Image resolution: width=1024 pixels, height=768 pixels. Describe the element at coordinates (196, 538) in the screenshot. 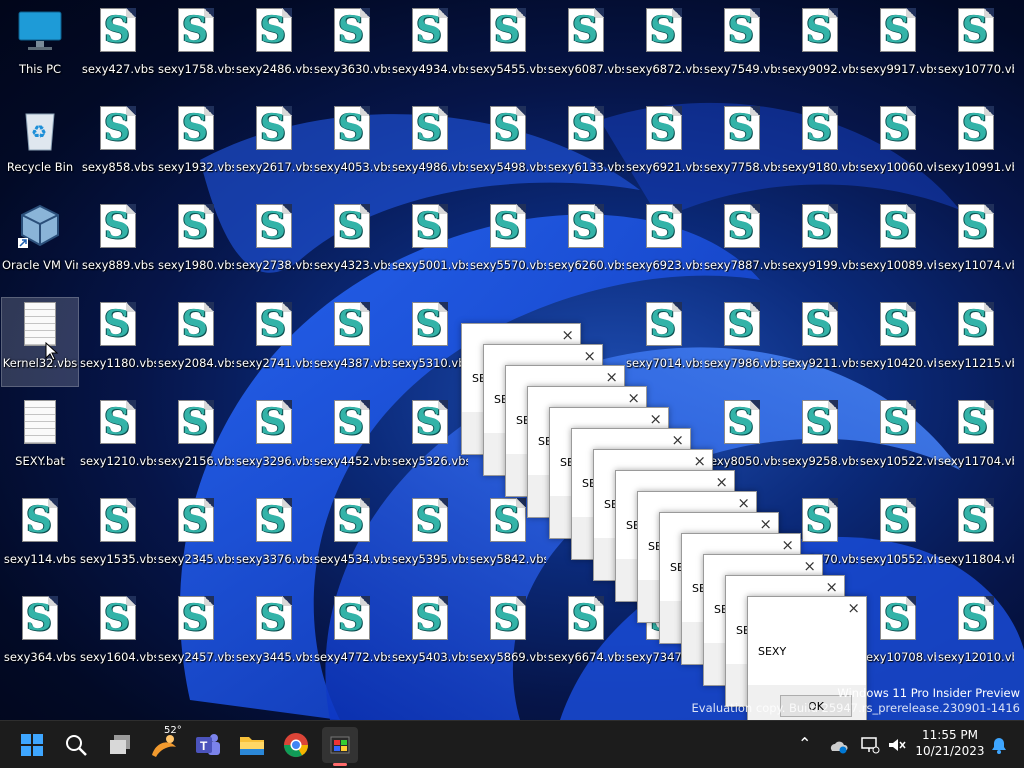

I see `desktop-icon-sexy2345: Ssexy2345.vbs` at that location.